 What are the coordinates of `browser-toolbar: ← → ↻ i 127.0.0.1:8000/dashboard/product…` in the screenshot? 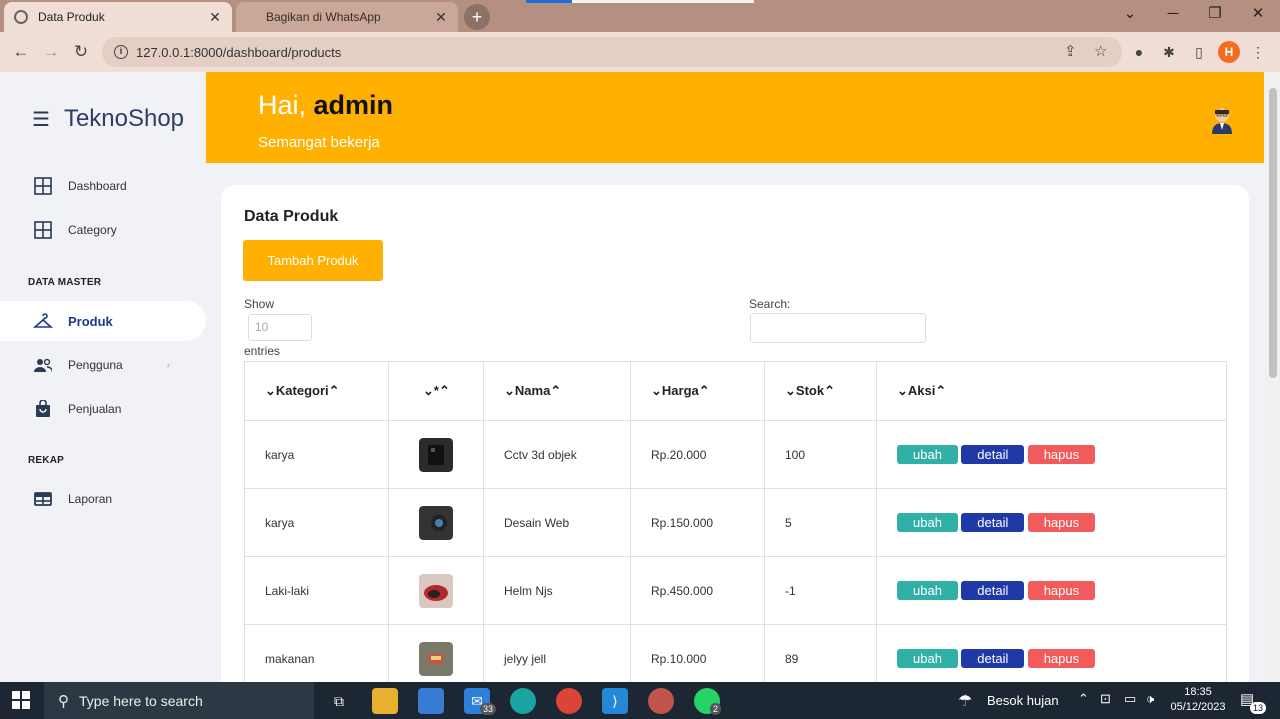 It's located at (640, 52).